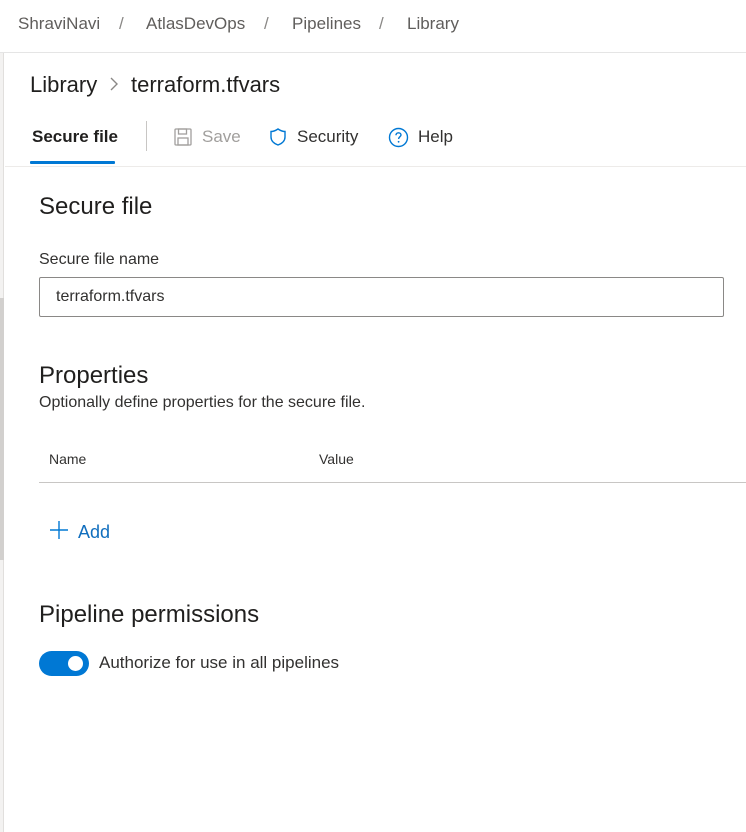 Image resolution: width=746 pixels, height=832 pixels. What do you see at coordinates (94, 531) in the screenshot?
I see `add-property-label: Add` at bounding box center [94, 531].